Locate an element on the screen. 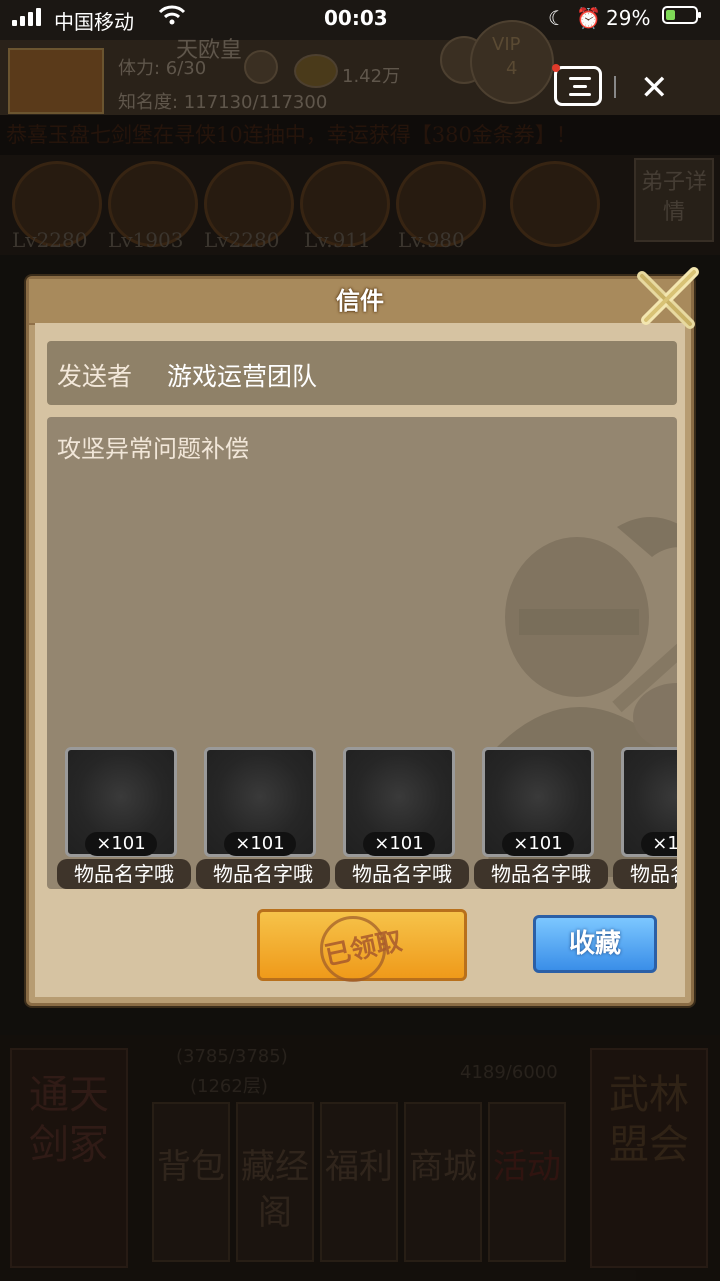  divider is located at coordinates (615, 87).